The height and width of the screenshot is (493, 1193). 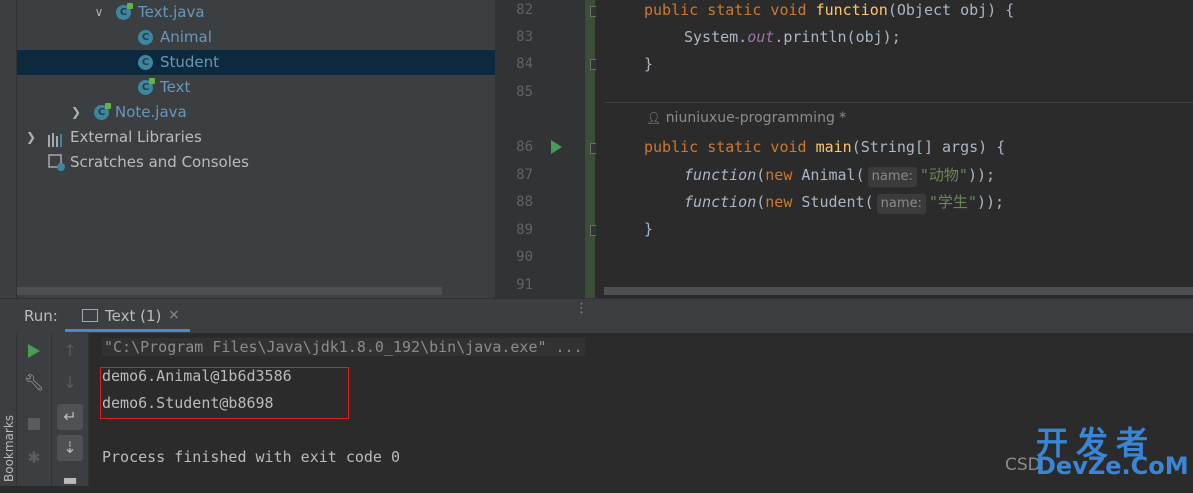 What do you see at coordinates (524, 257) in the screenshot?
I see `line-number: 90` at bounding box center [524, 257].